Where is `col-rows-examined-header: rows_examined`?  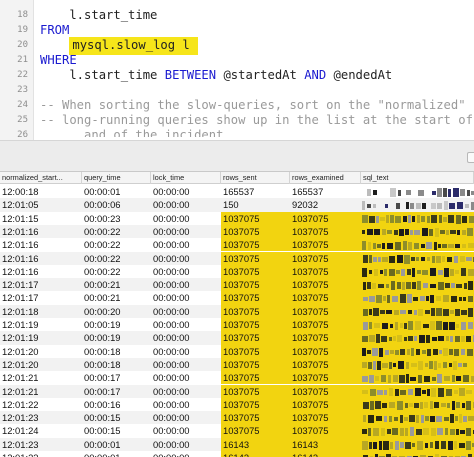
col-rows-examined-header: rows_examined is located at coordinates (325, 178).